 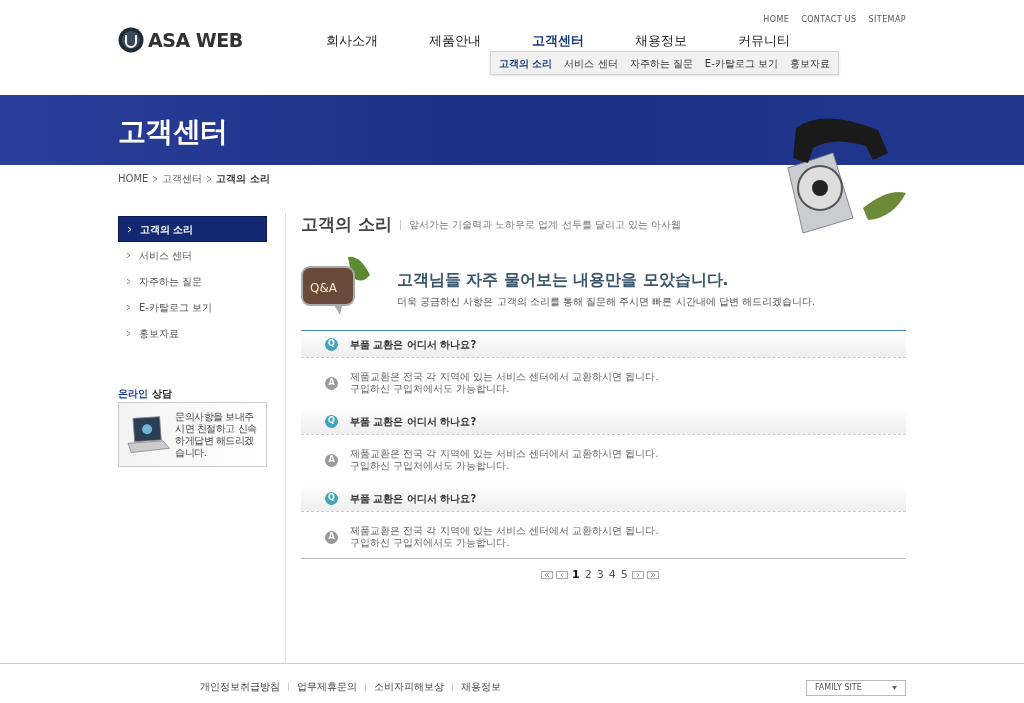 I want to click on logo: ASA WEB, so click(x=180, y=40).